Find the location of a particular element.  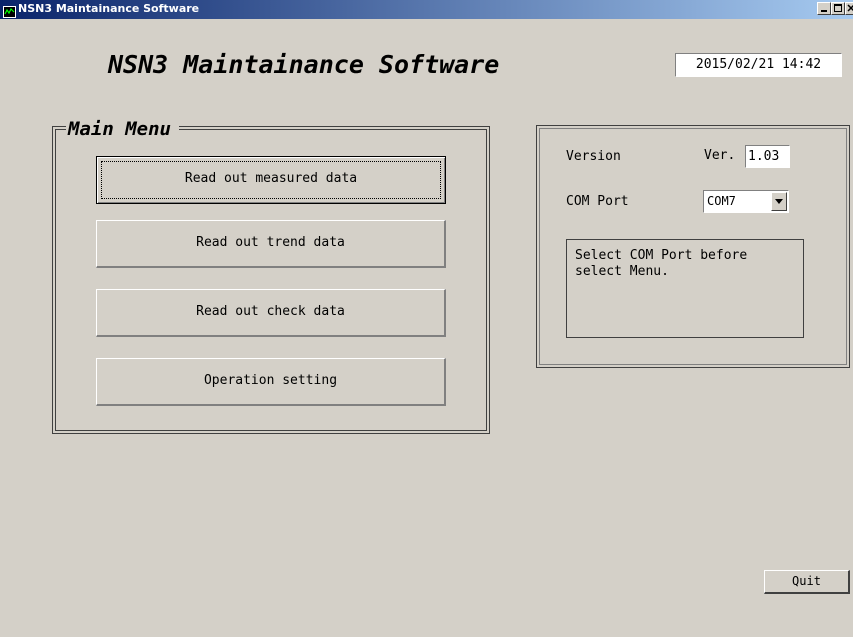

minimize-button is located at coordinates (824, 8).